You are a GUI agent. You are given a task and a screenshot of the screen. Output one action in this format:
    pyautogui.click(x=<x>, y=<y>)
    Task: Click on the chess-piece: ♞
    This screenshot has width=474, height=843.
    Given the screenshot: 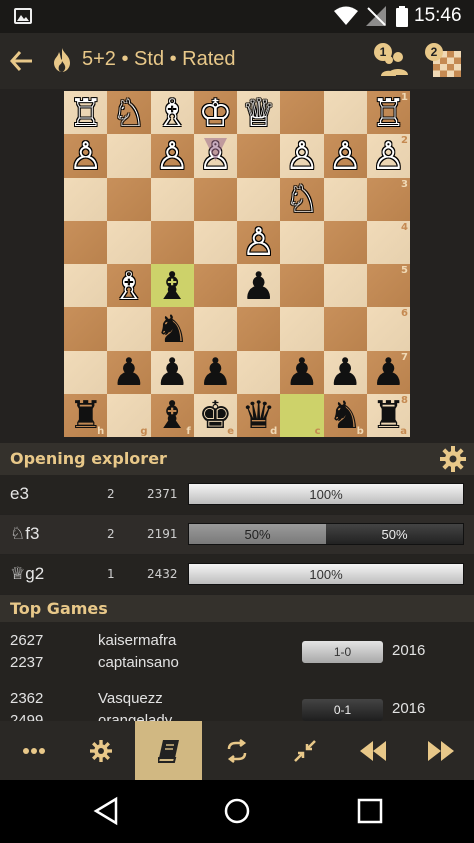 What is the action you would take?
    pyautogui.click(x=172, y=328)
    